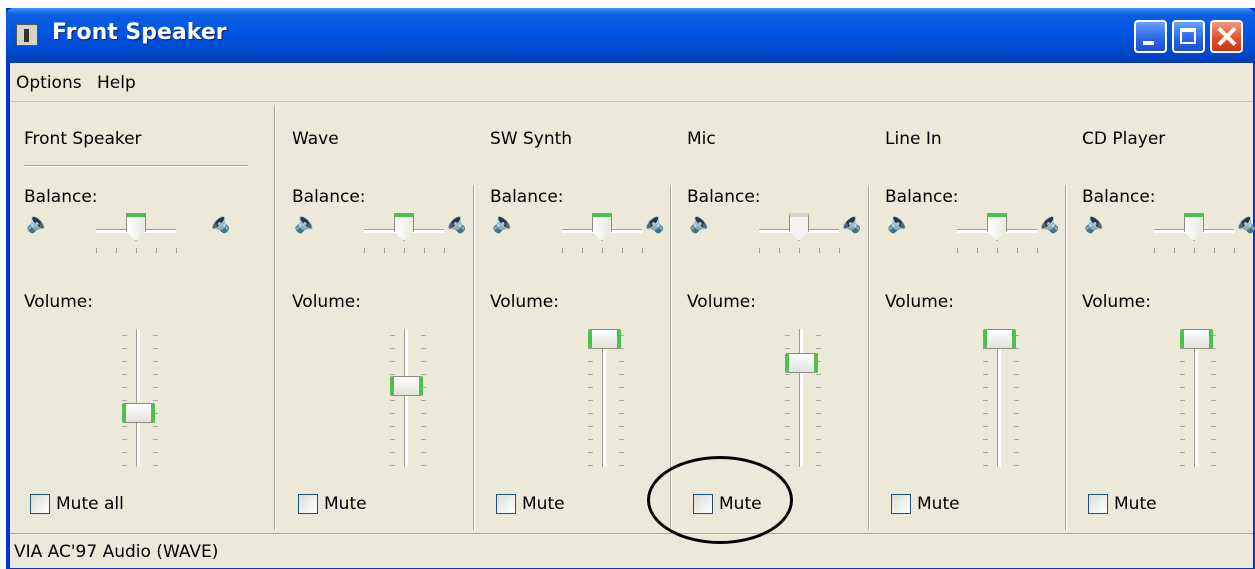 The width and height of the screenshot is (1255, 569). I want to click on mute-label: Mute, so click(938, 504).